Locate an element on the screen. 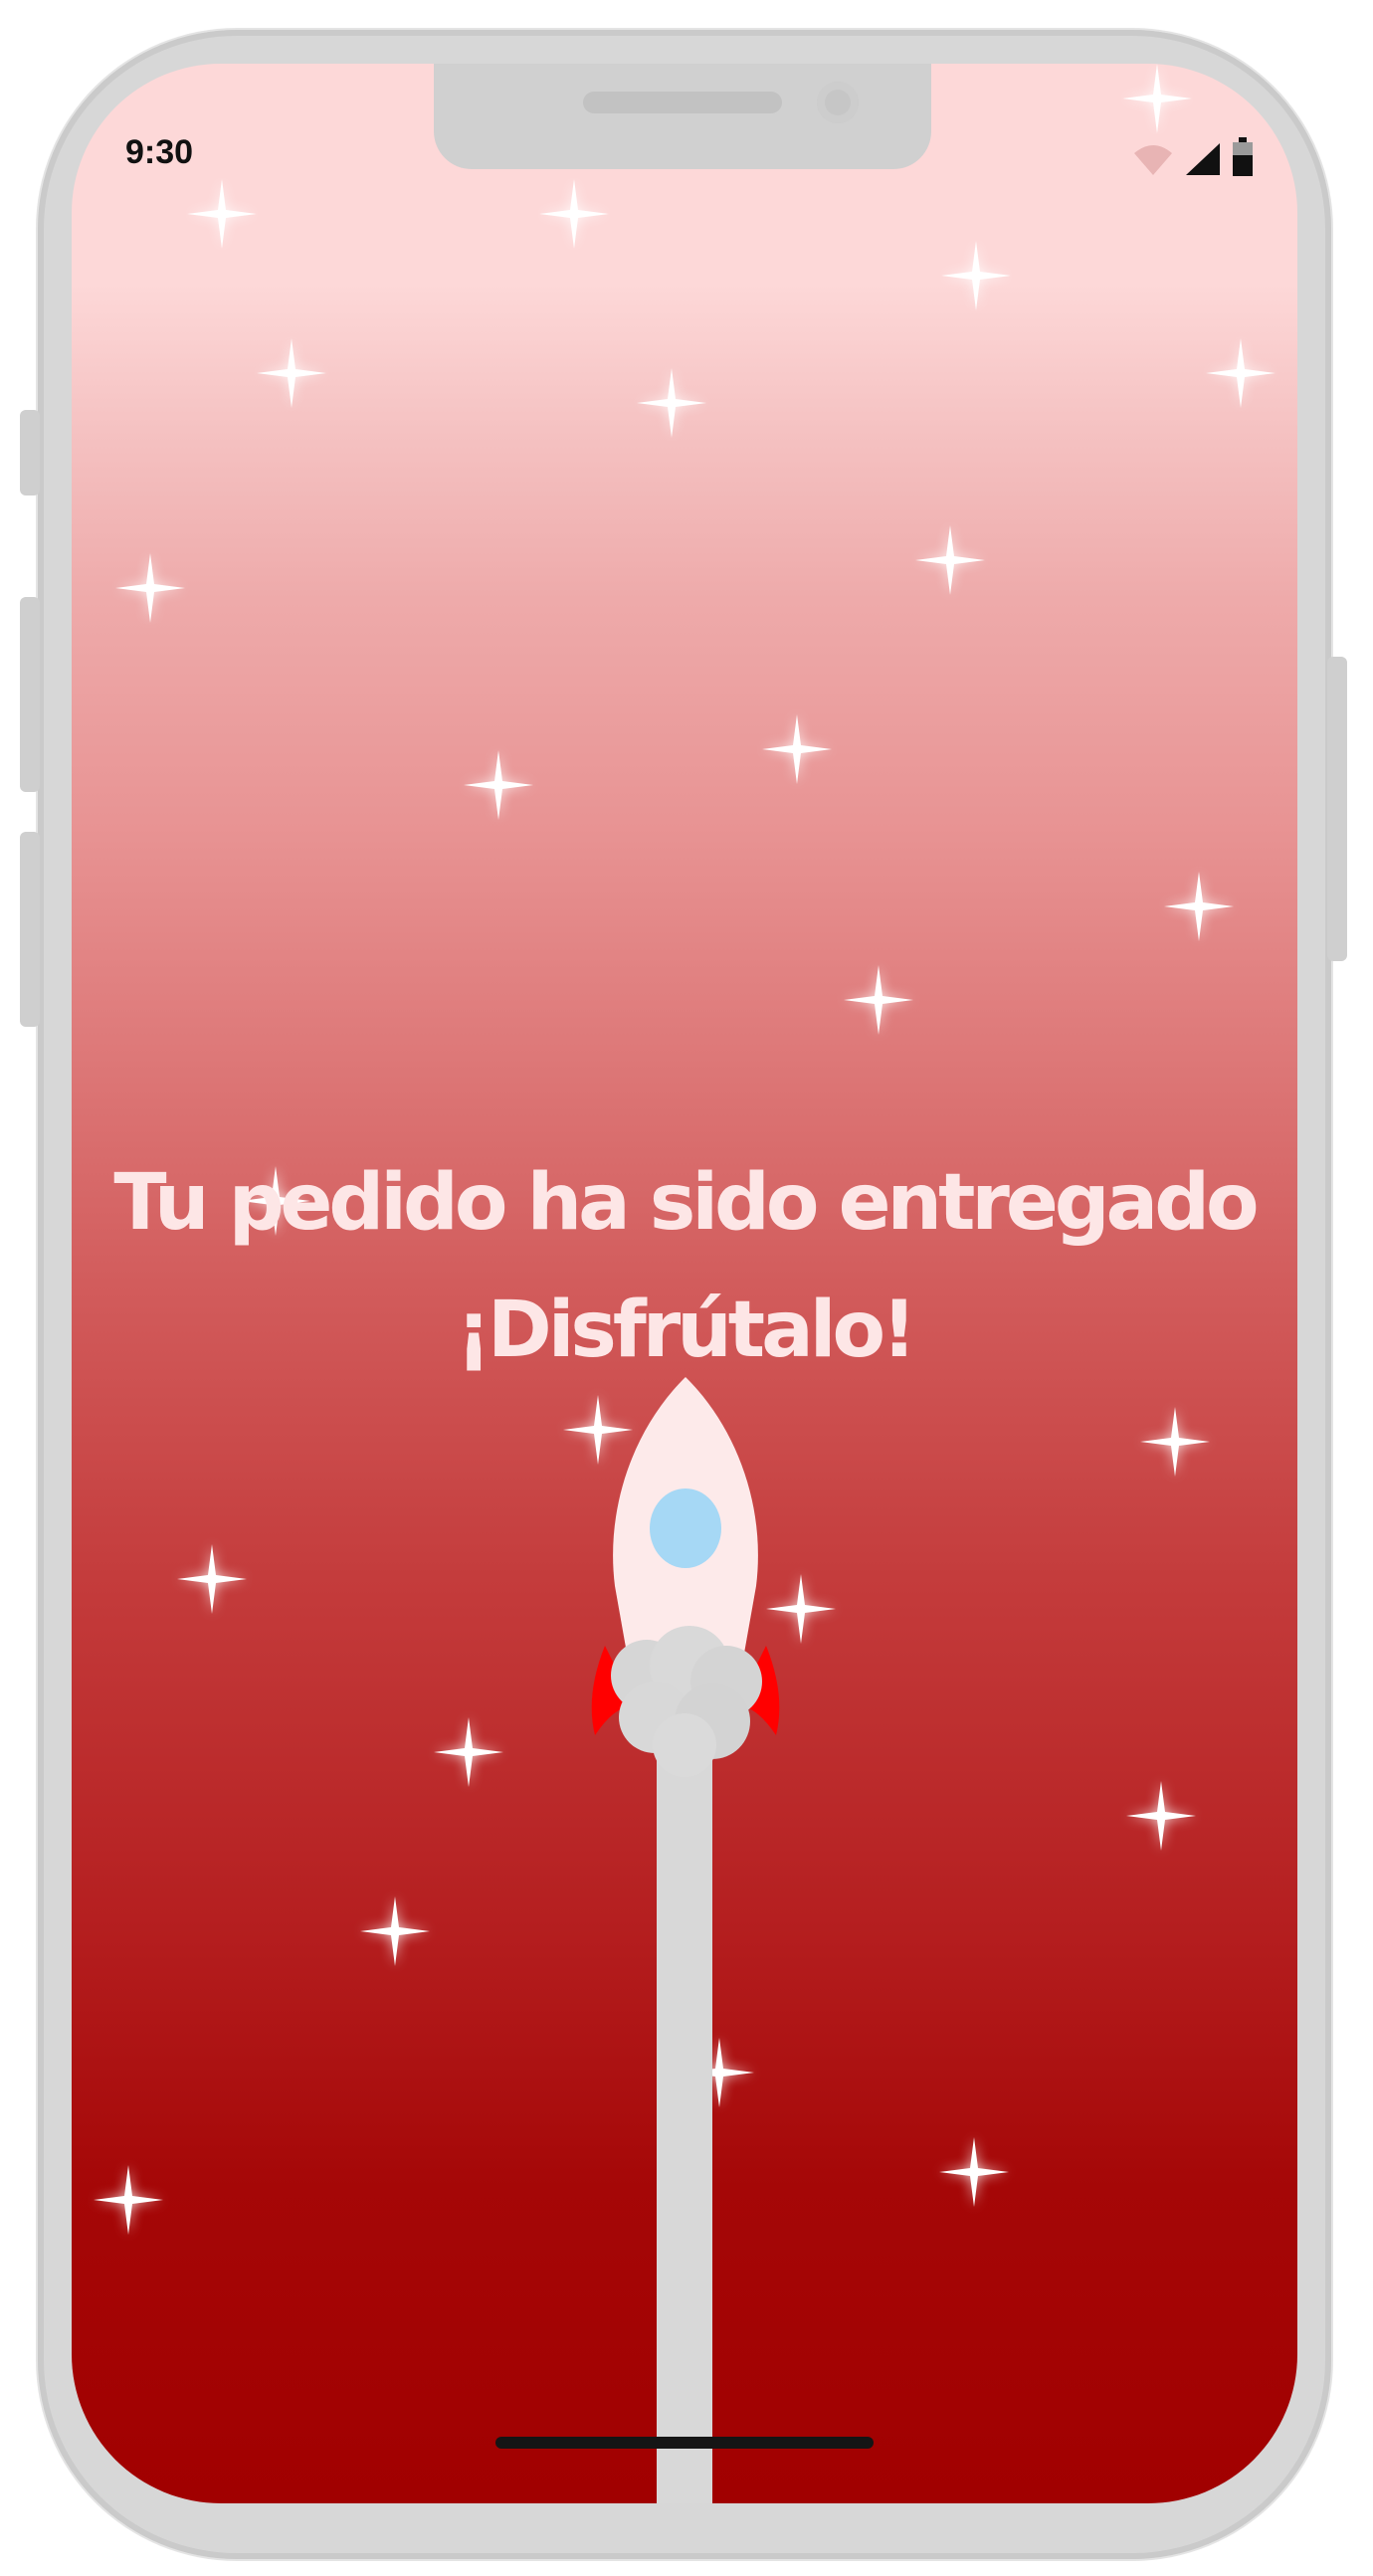 This screenshot has width=1373, height=2576. notch is located at coordinates (683, 117).